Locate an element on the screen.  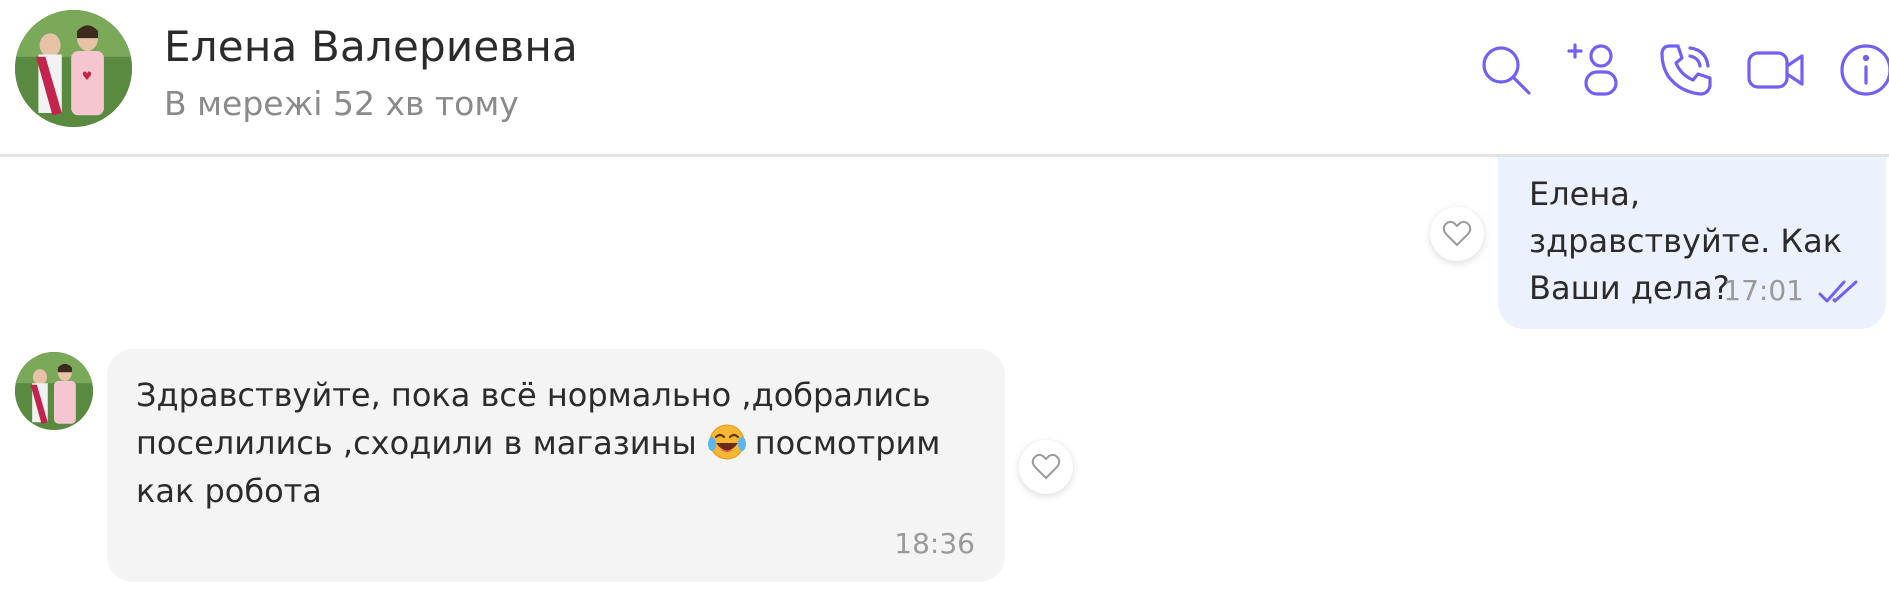
video-call-icon is located at coordinates (1776, 70).